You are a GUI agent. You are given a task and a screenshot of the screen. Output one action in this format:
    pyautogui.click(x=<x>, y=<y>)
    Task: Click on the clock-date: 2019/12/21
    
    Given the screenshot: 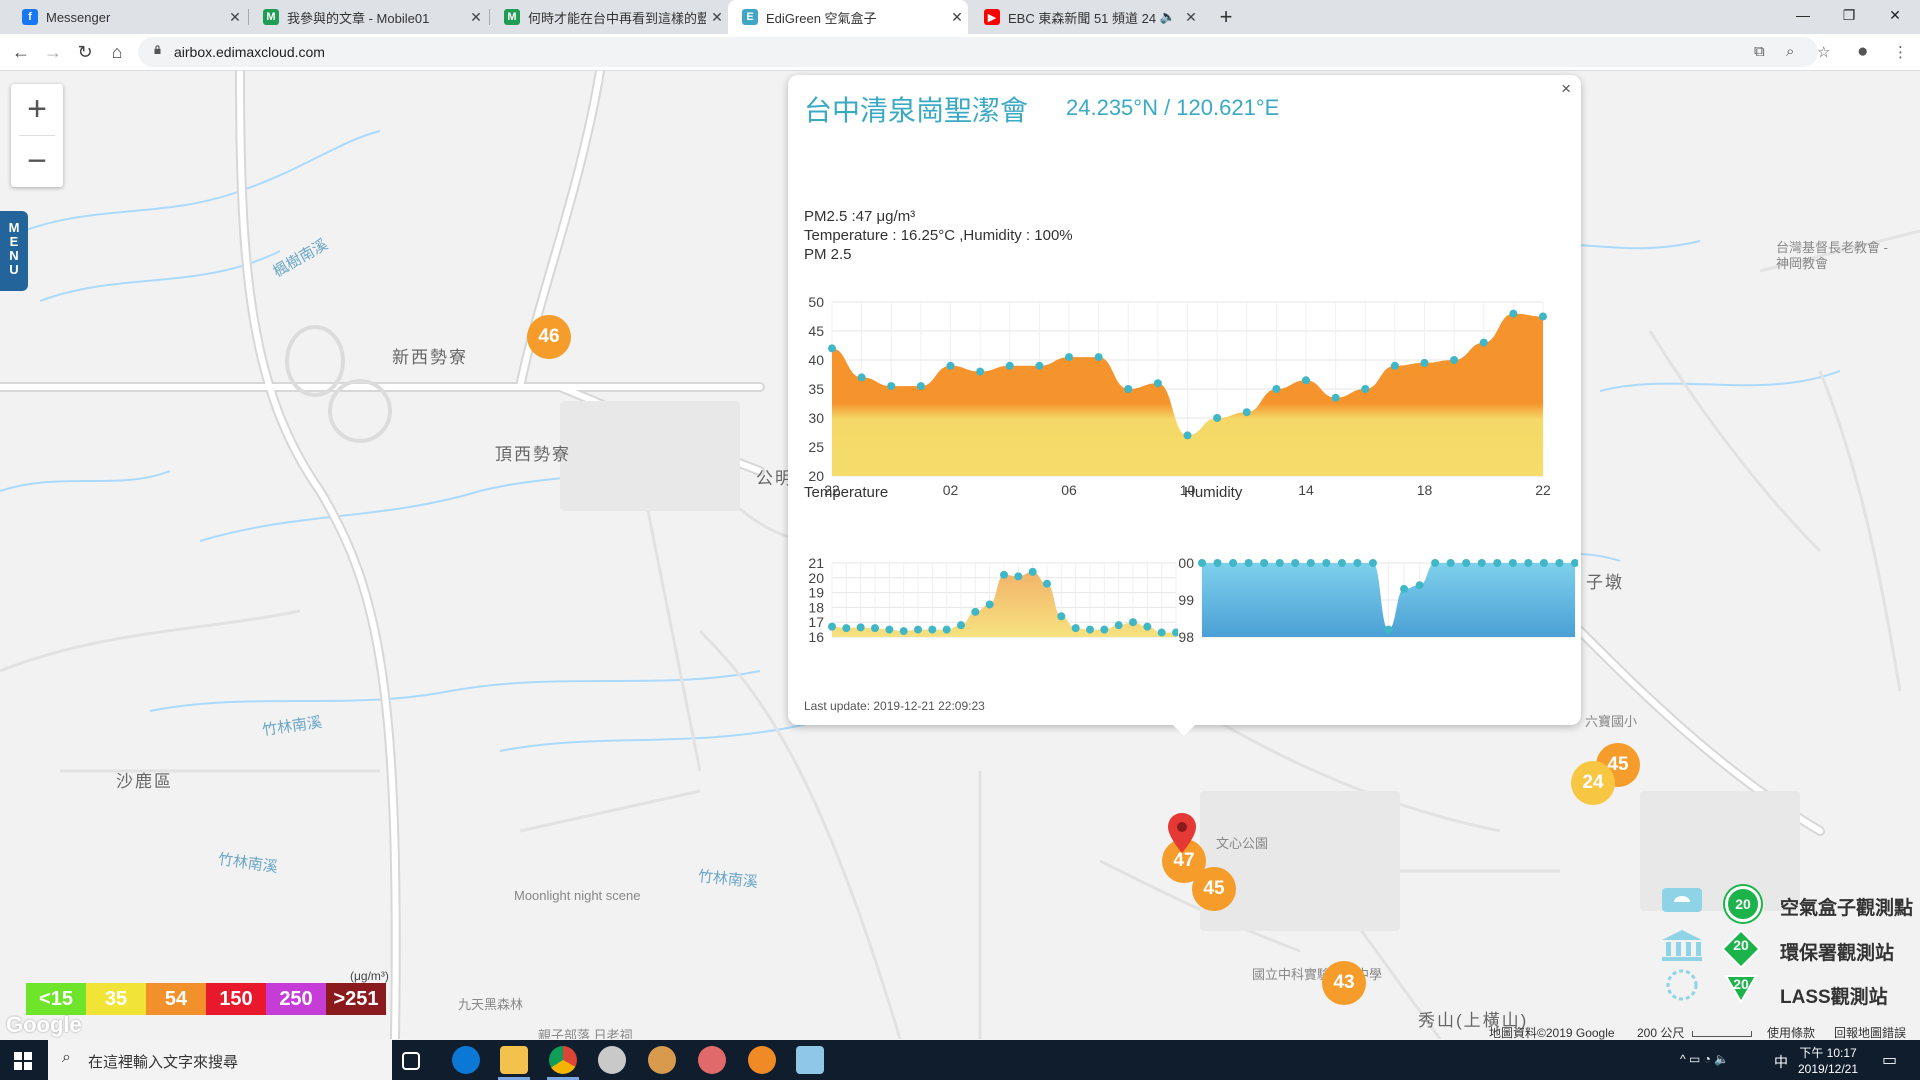 What is the action you would take?
    pyautogui.click(x=1828, y=1069)
    